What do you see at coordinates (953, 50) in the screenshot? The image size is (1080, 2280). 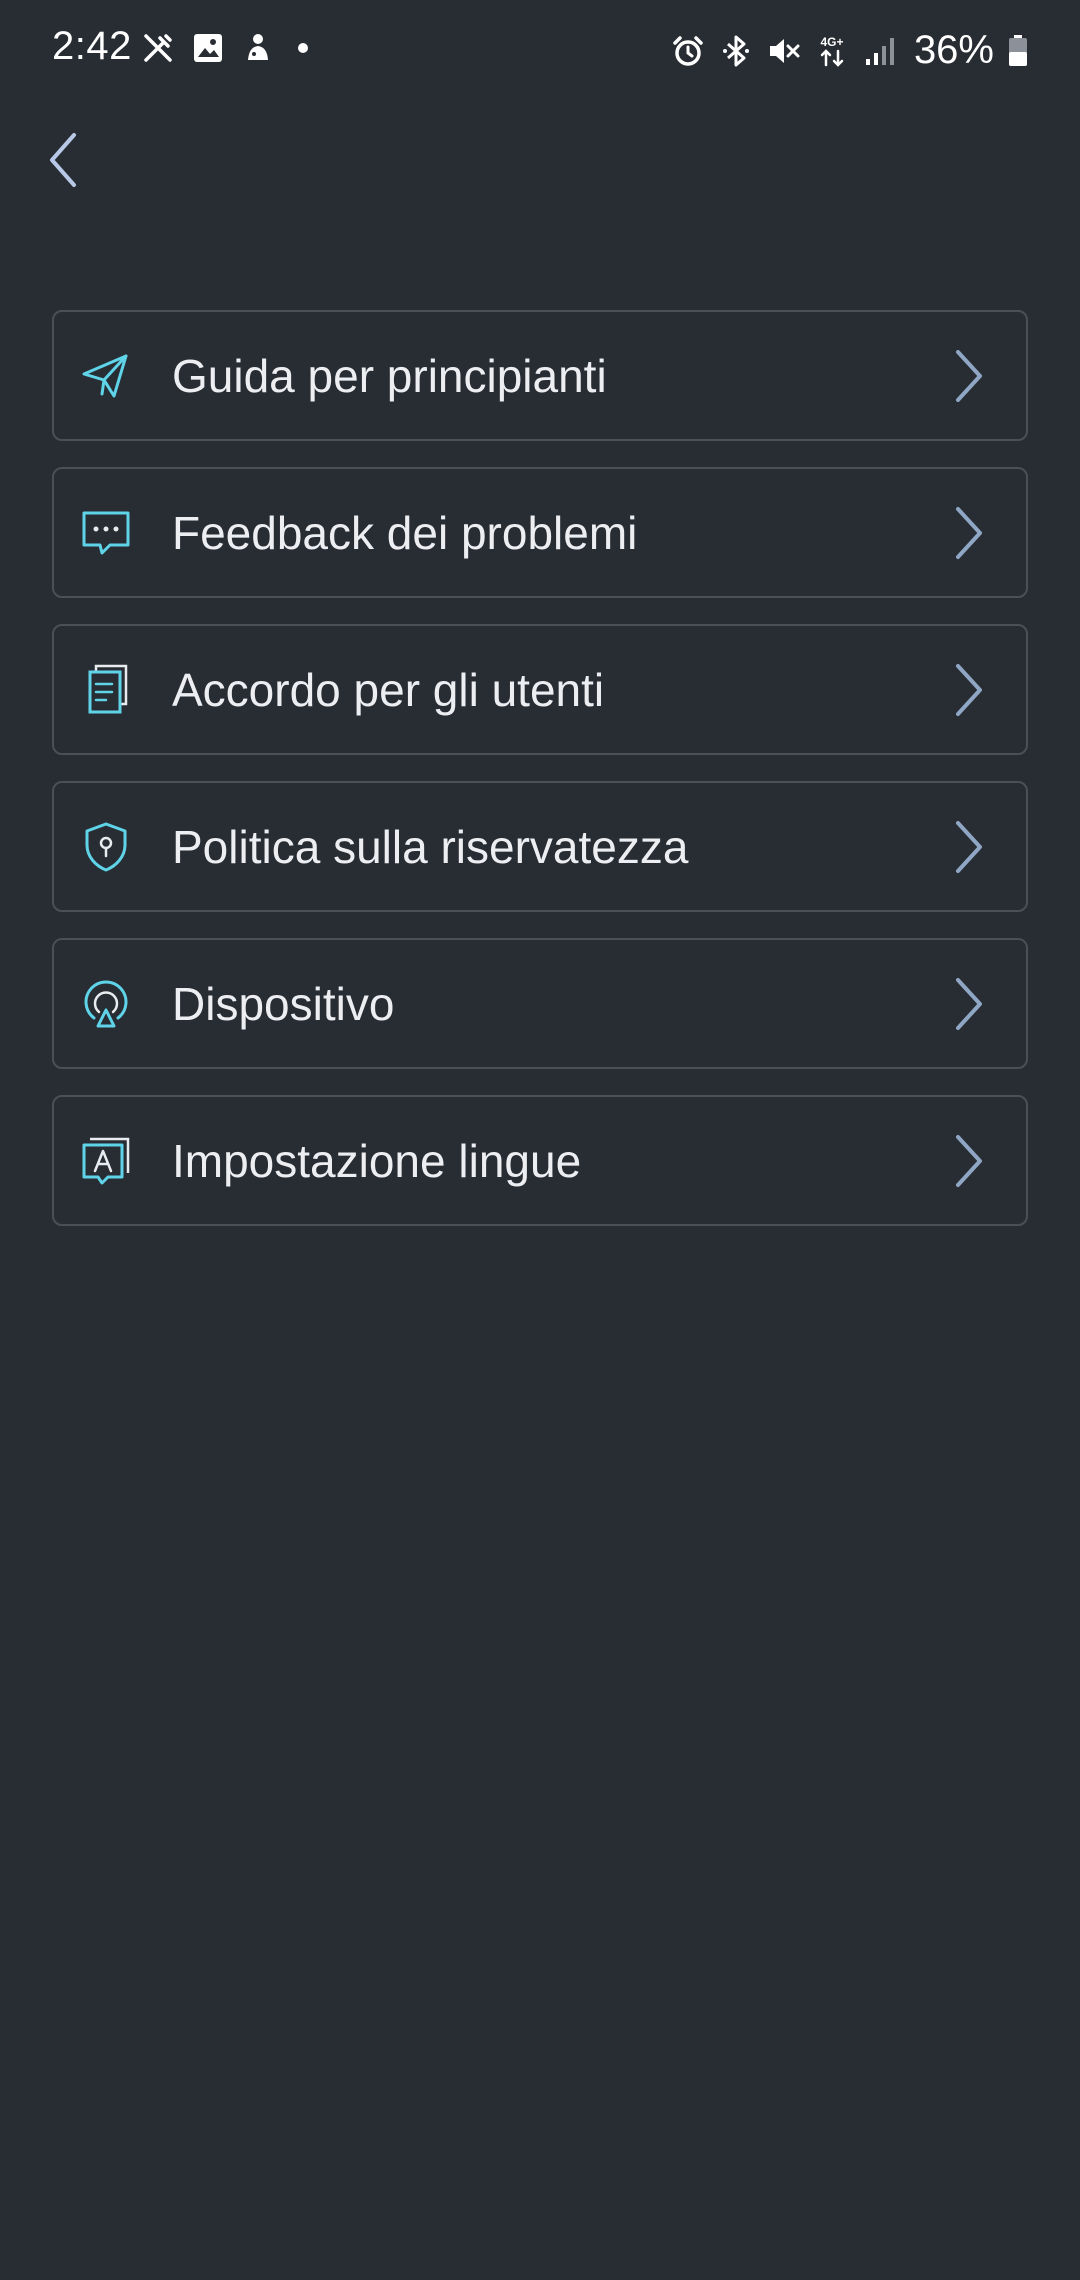 I see `battery-percent: 36%` at bounding box center [953, 50].